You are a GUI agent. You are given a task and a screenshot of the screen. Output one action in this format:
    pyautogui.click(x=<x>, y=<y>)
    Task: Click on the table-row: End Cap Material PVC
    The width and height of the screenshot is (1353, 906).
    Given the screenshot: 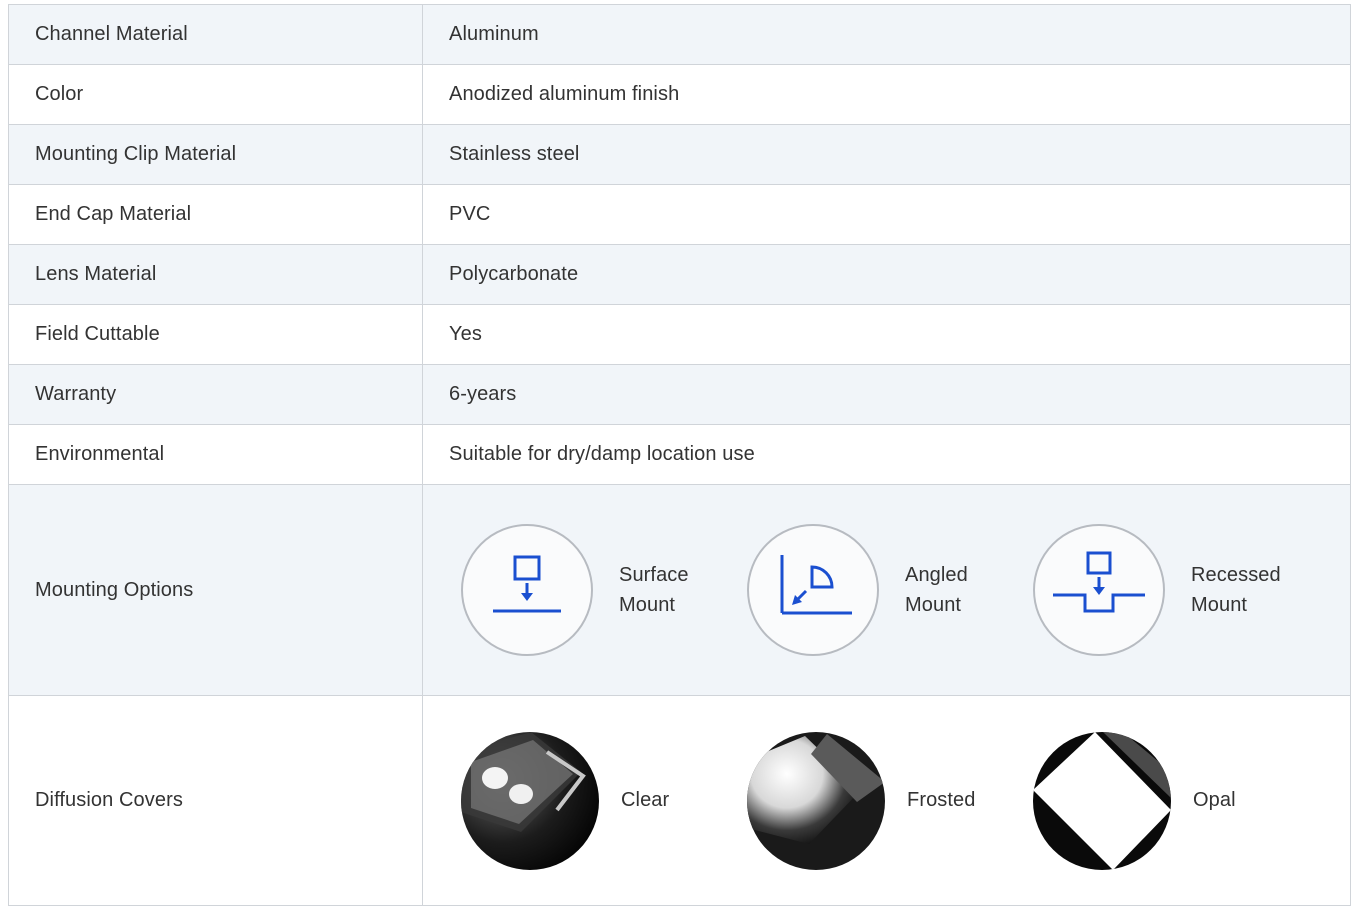 What is the action you would take?
    pyautogui.click(x=679, y=214)
    